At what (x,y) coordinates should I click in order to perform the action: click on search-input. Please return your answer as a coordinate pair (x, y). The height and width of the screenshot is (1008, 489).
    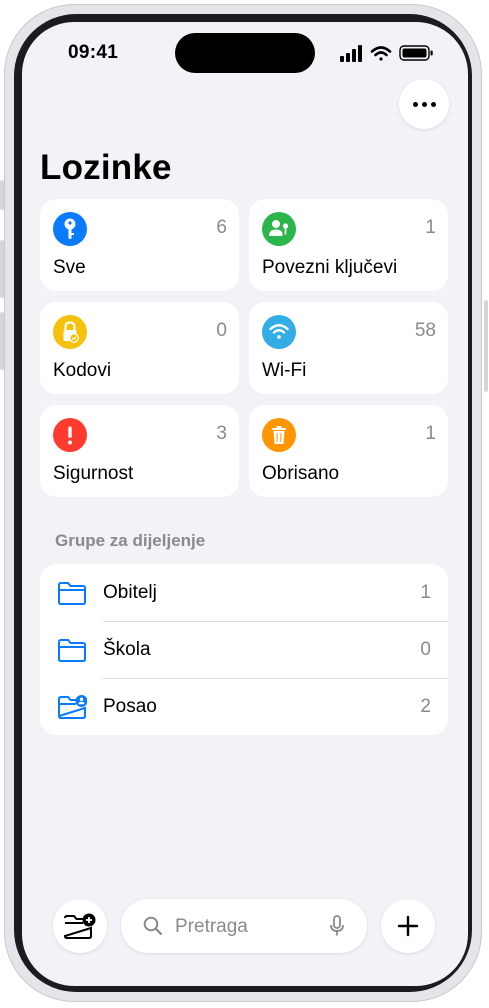
    Looking at the image, I should click on (250, 927).